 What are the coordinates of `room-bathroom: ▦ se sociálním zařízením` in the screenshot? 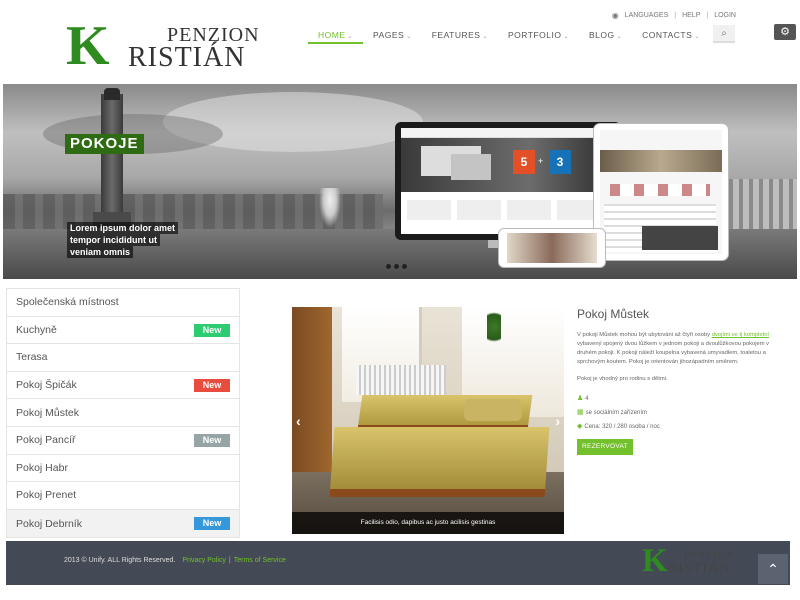 It's located at (677, 413).